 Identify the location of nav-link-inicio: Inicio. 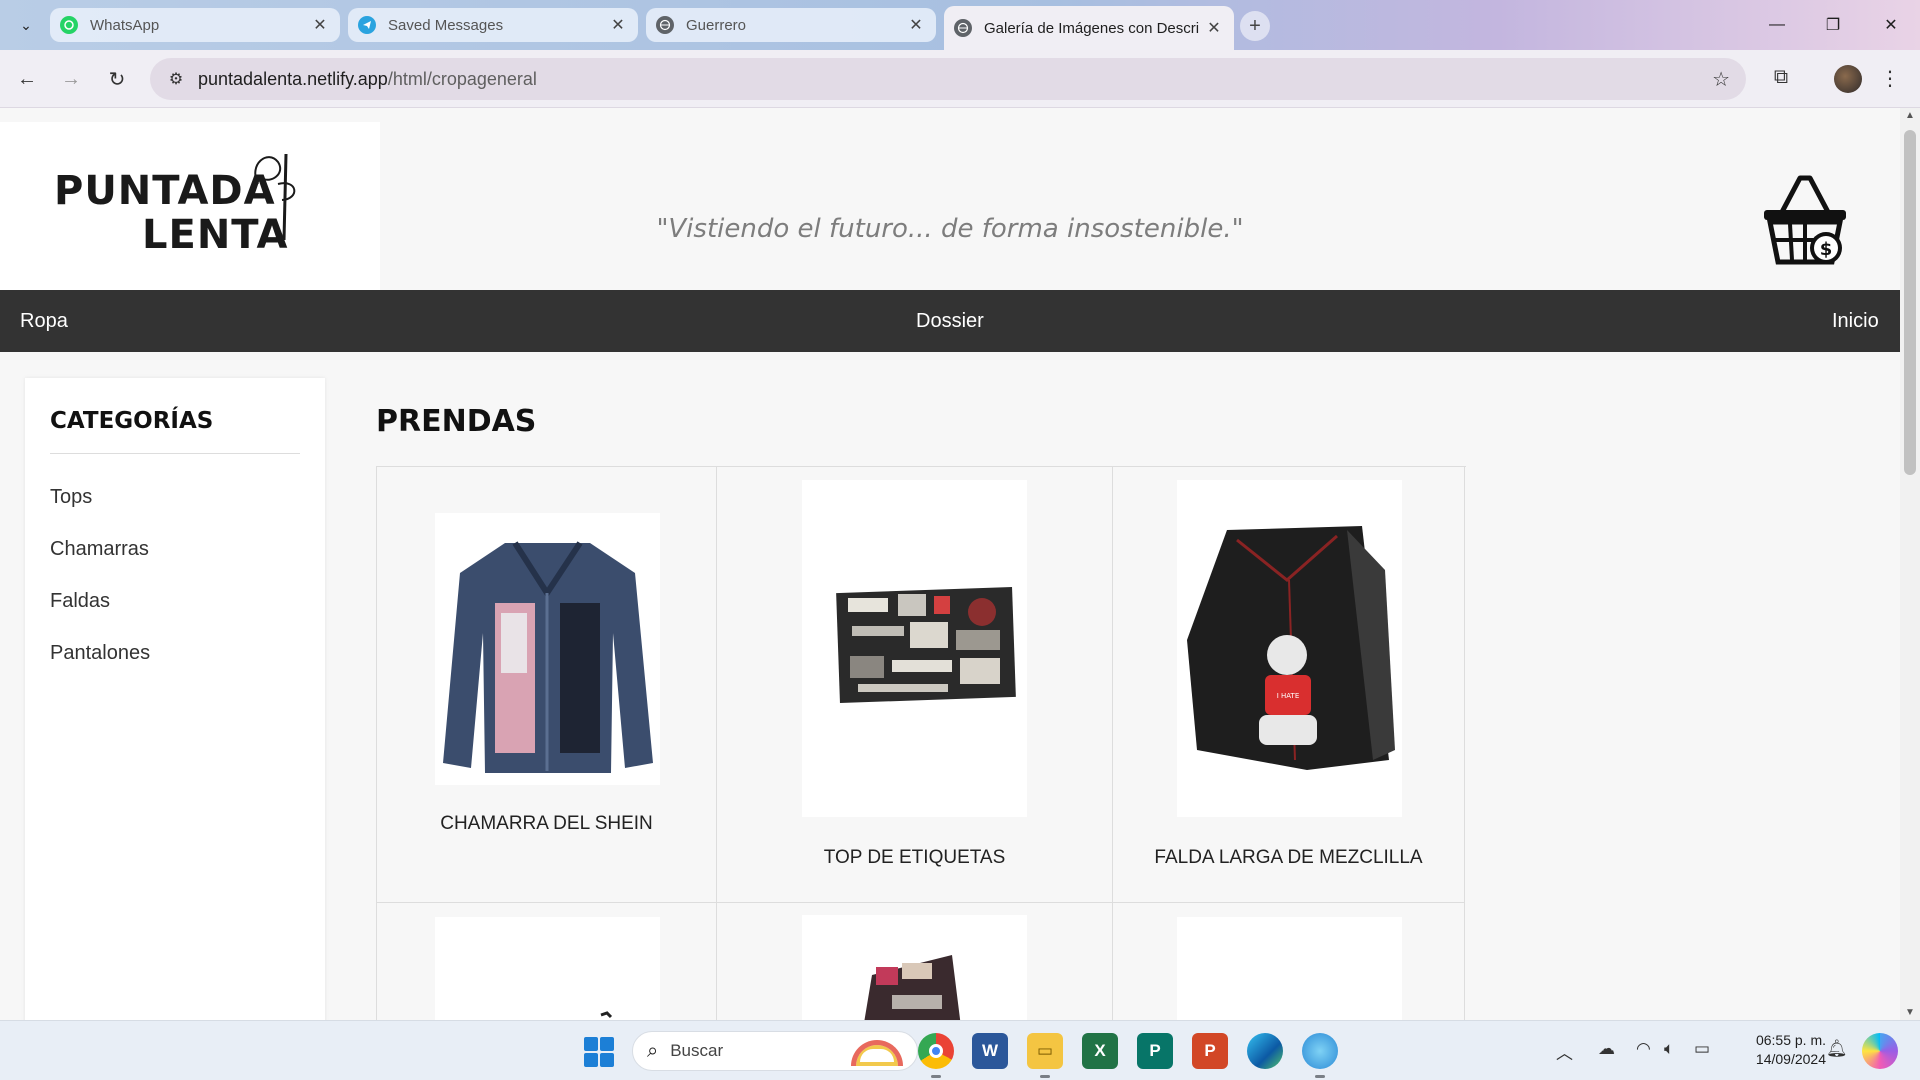
(1855, 321).